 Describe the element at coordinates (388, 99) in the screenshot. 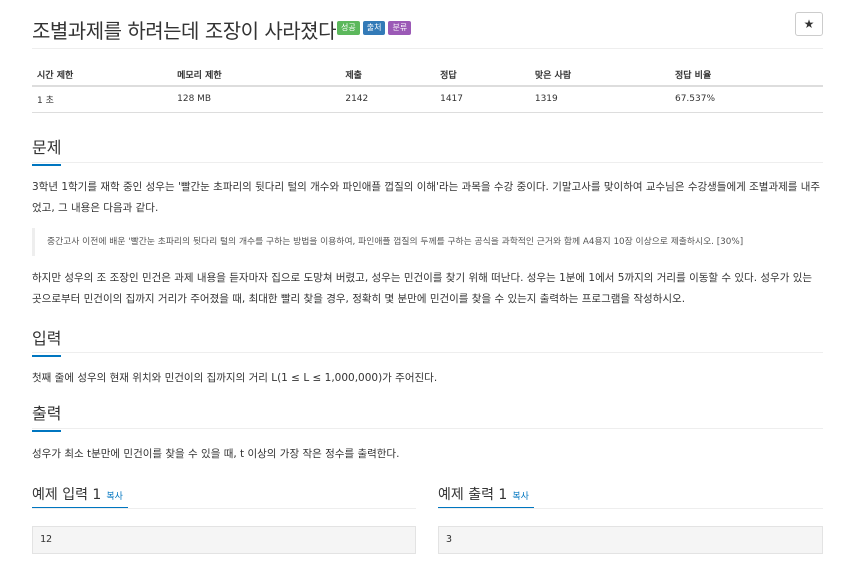

I see `value-submissions: 2142` at that location.